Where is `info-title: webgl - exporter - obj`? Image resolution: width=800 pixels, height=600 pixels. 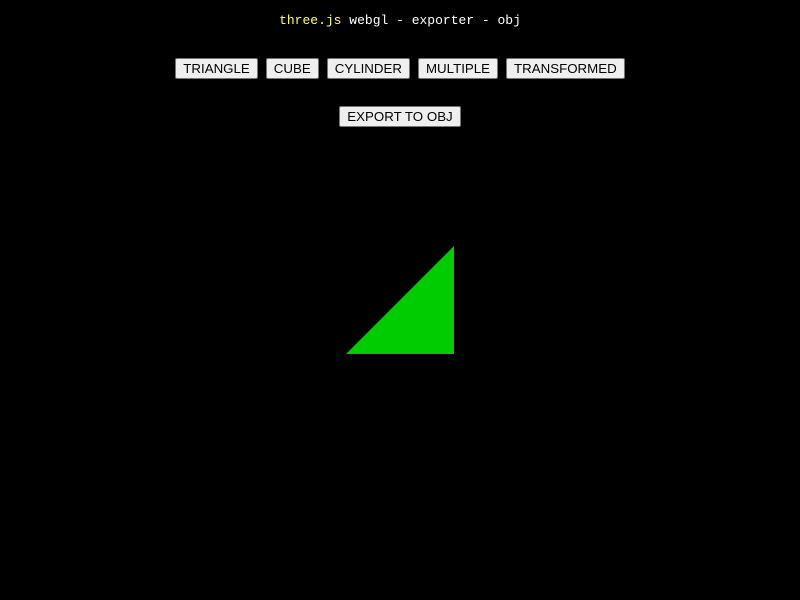 info-title: webgl - exporter - obj is located at coordinates (431, 20).